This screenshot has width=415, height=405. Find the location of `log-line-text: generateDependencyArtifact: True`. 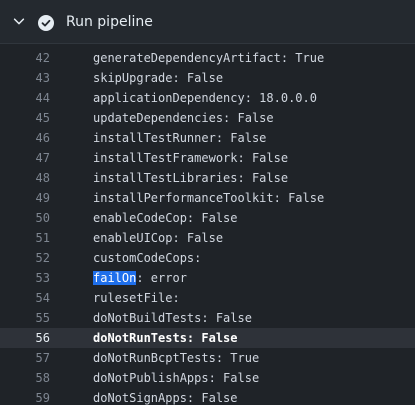

log-line-text: generateDependencyArtifact: True is located at coordinates (209, 58).